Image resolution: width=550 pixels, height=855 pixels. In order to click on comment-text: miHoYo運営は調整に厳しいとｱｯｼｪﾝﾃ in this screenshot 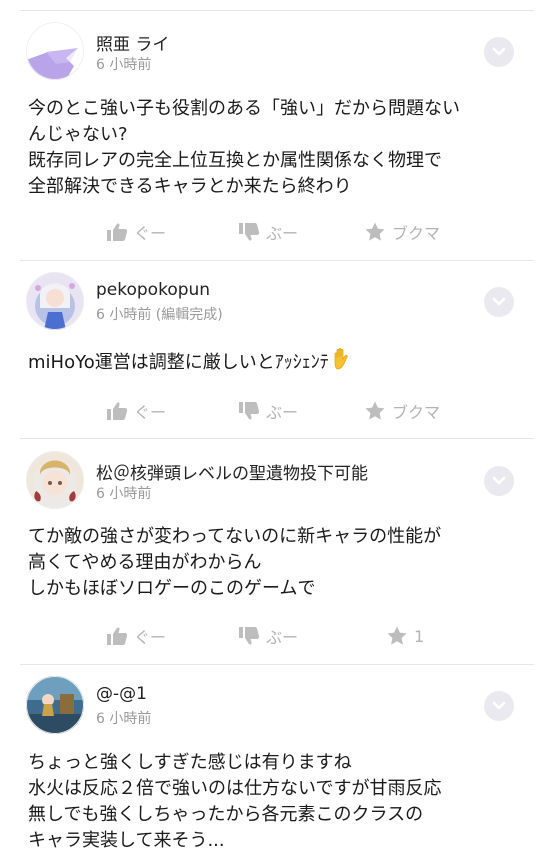, I will do `click(178, 362)`.